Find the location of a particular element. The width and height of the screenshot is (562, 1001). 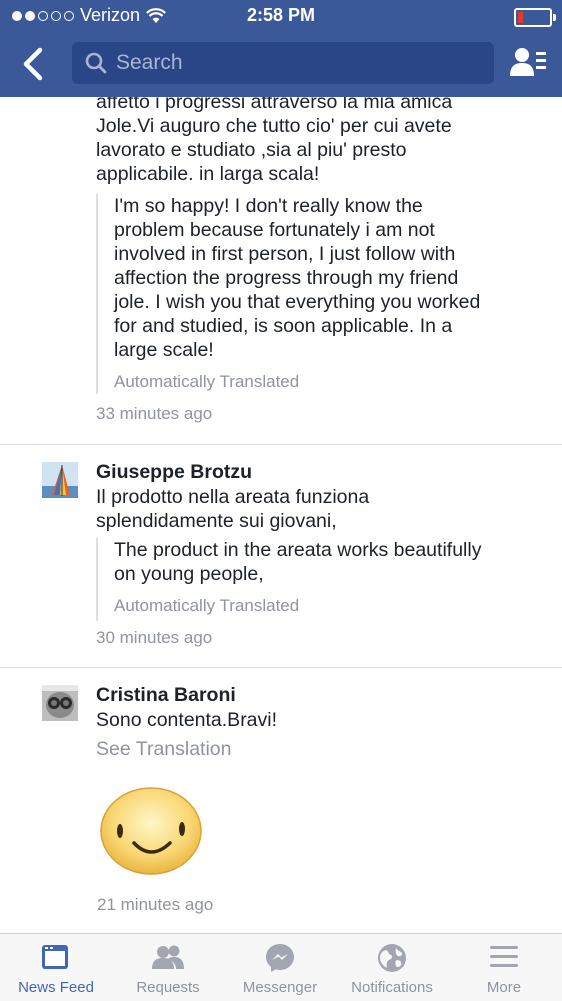

battery-icon is located at coordinates (535, 17).